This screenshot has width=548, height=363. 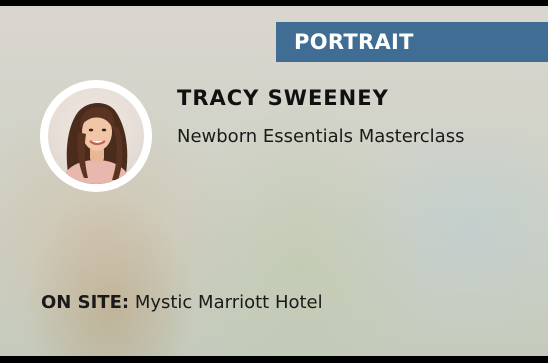 I want to click on portrait-photo, so click(x=96, y=136).